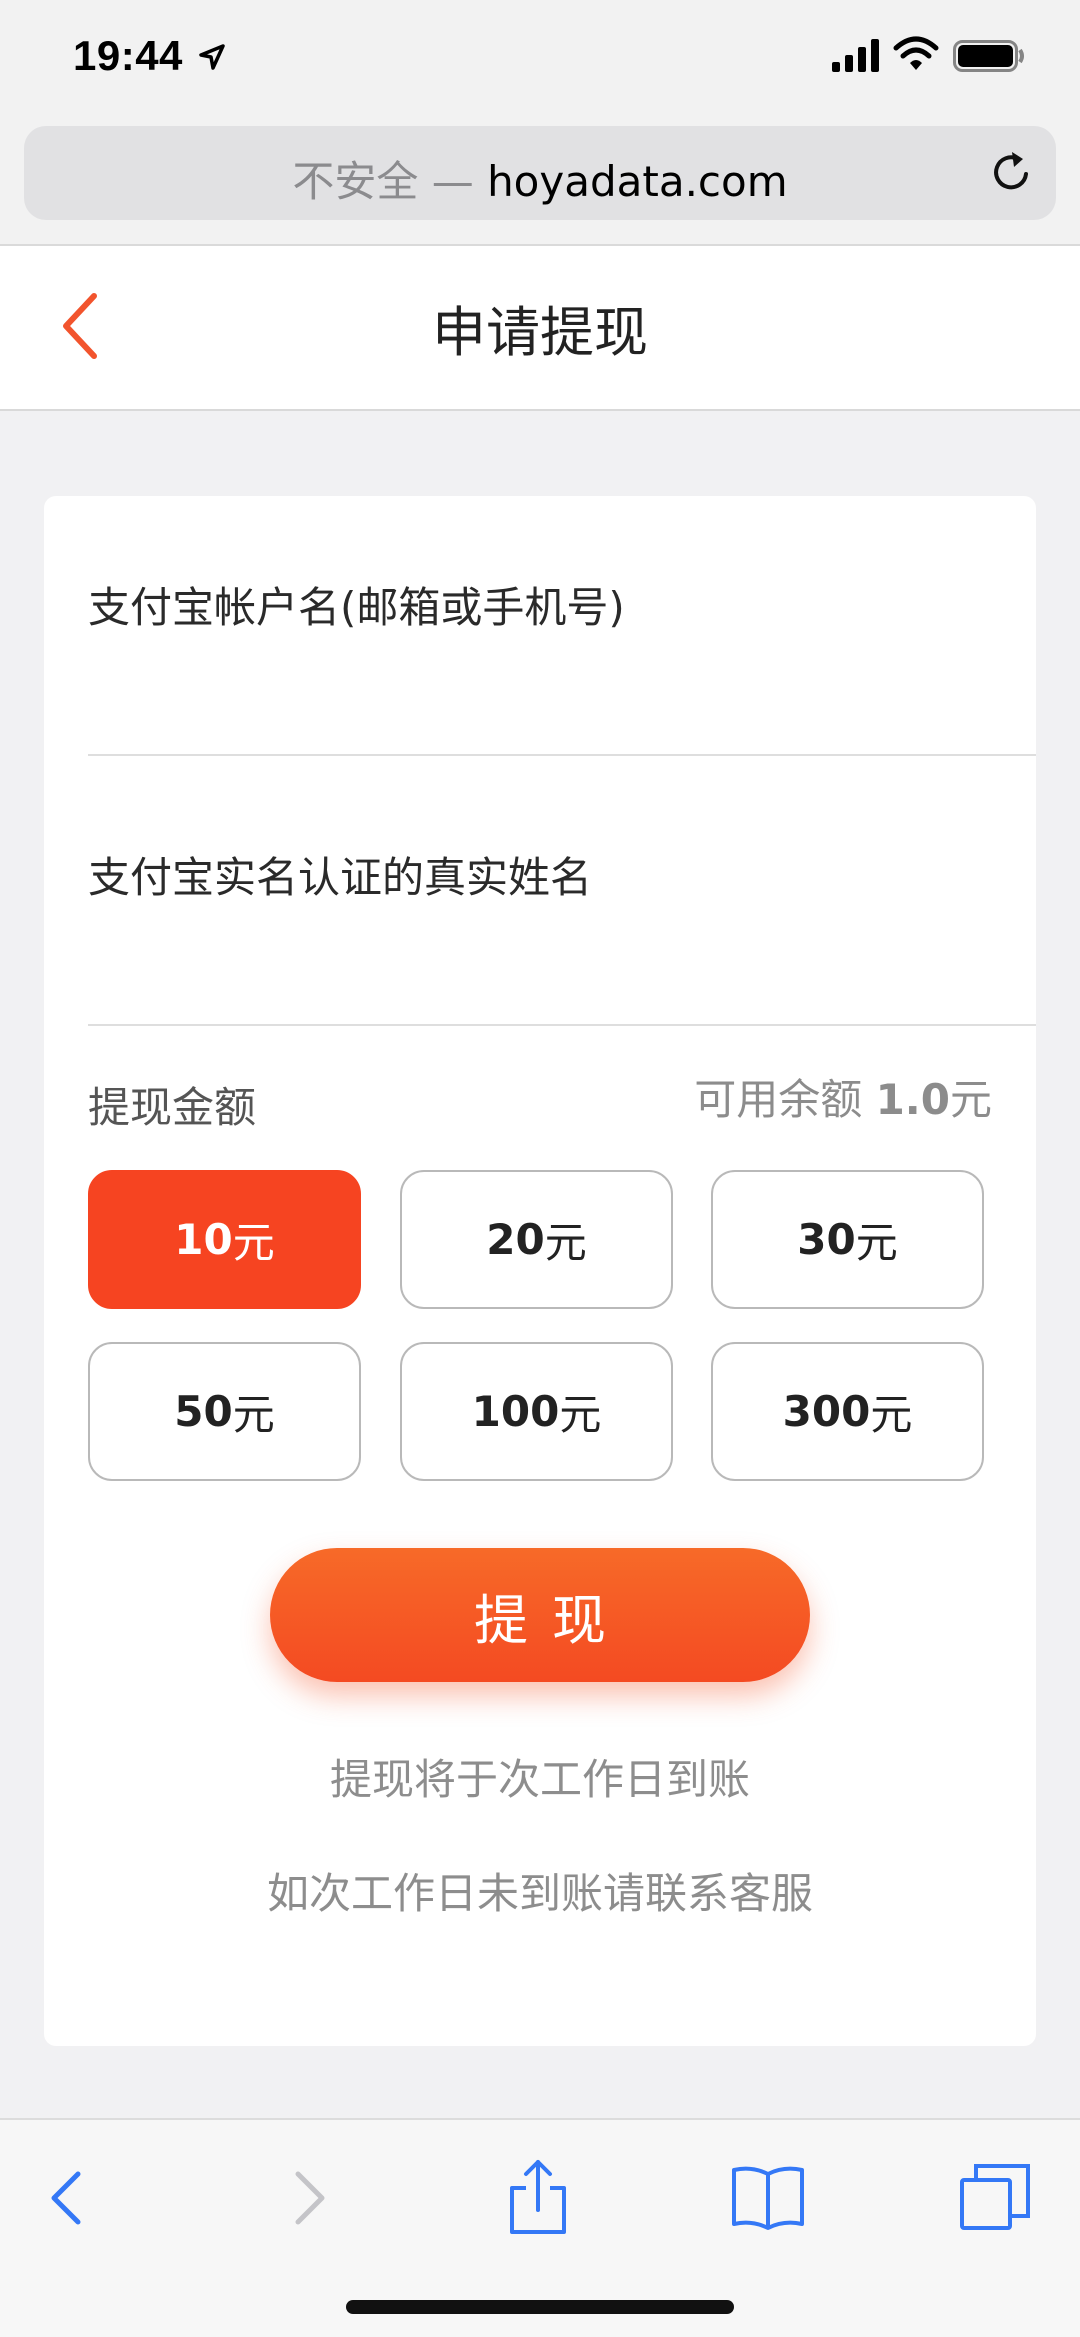  I want to click on alipay-account-input, so click(538, 686).